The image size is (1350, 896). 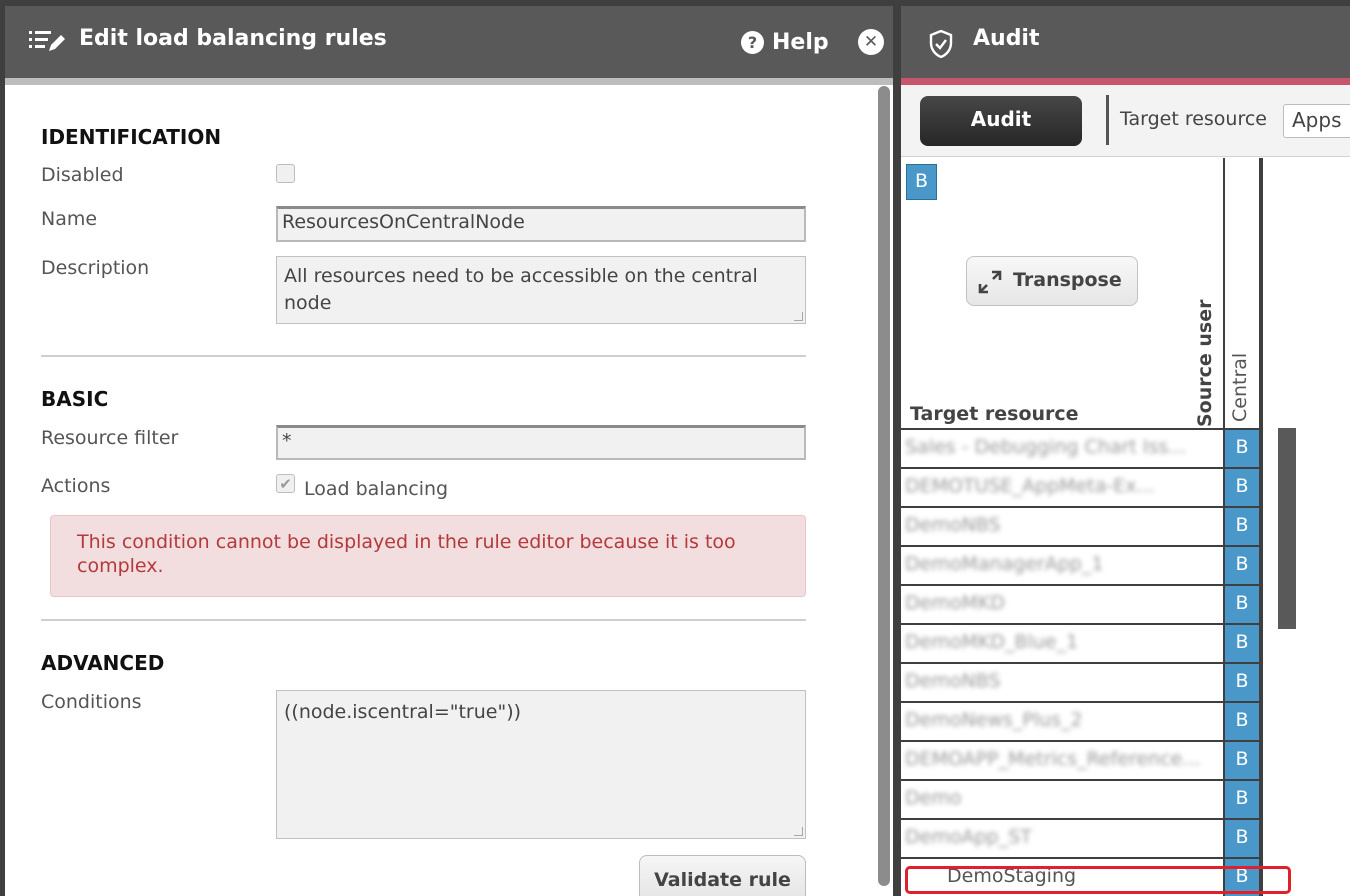 What do you see at coordinates (91, 702) in the screenshot?
I see `conditions-label: Conditions` at bounding box center [91, 702].